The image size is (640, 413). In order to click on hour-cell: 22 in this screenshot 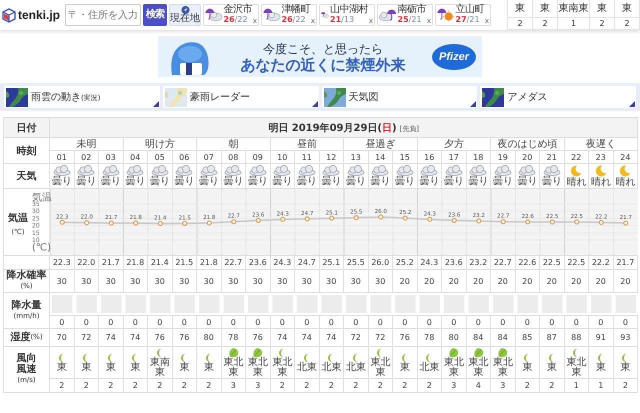, I will do `click(576, 157)`.